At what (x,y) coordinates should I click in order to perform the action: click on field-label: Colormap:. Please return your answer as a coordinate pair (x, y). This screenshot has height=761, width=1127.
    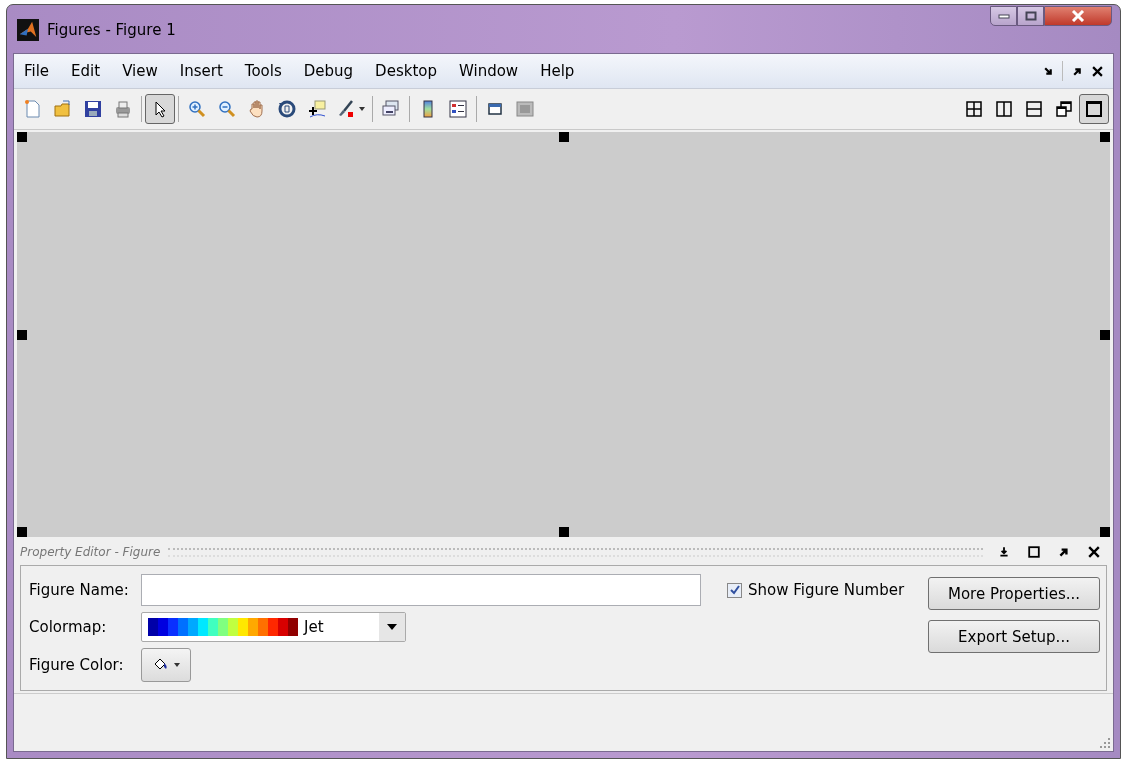
    Looking at the image, I should click on (68, 627).